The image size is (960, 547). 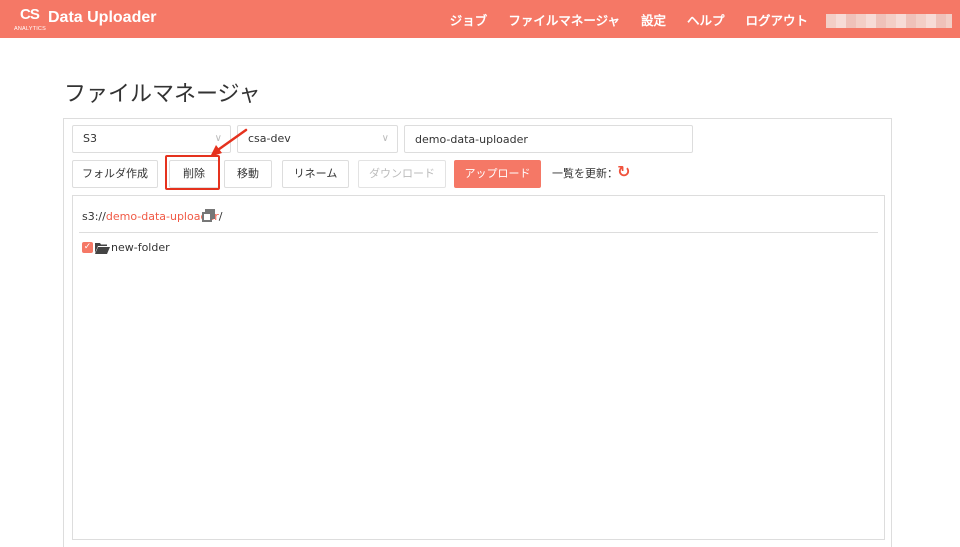 I want to click on folder-name: new-folder, so click(x=140, y=247).